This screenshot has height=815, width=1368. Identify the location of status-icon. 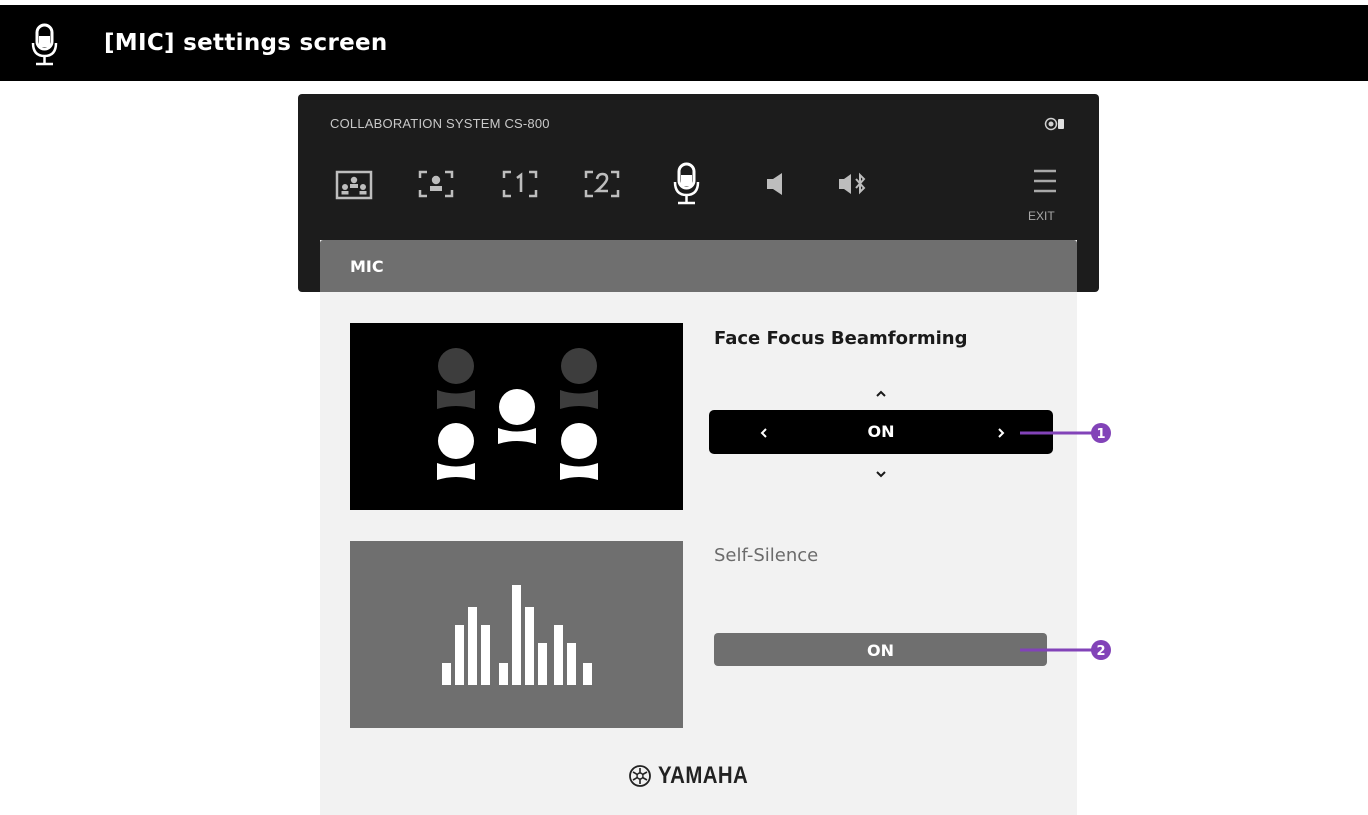
(1054, 124).